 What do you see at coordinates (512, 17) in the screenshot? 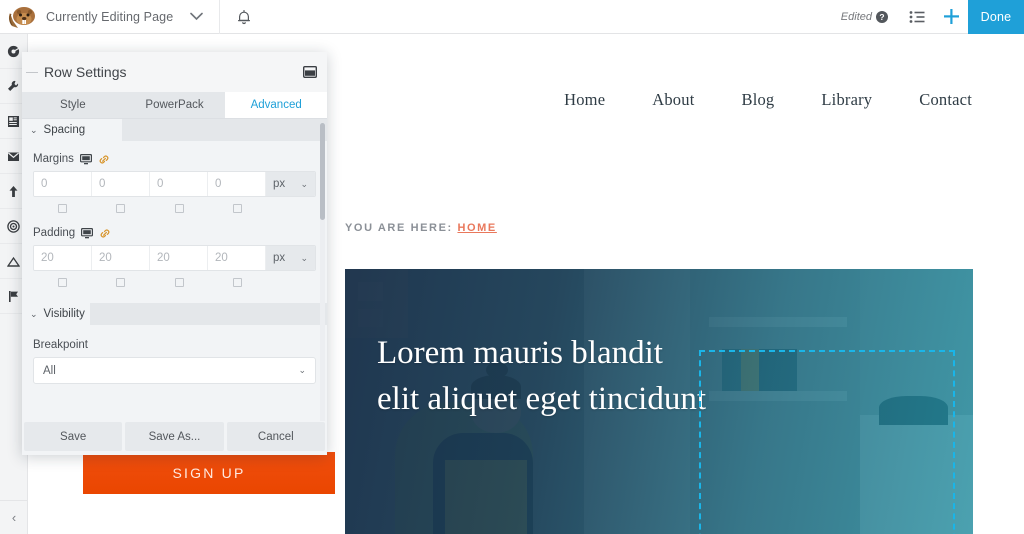
I see `editor-top-bar: Currently Editing Page Edited ? Done` at bounding box center [512, 17].